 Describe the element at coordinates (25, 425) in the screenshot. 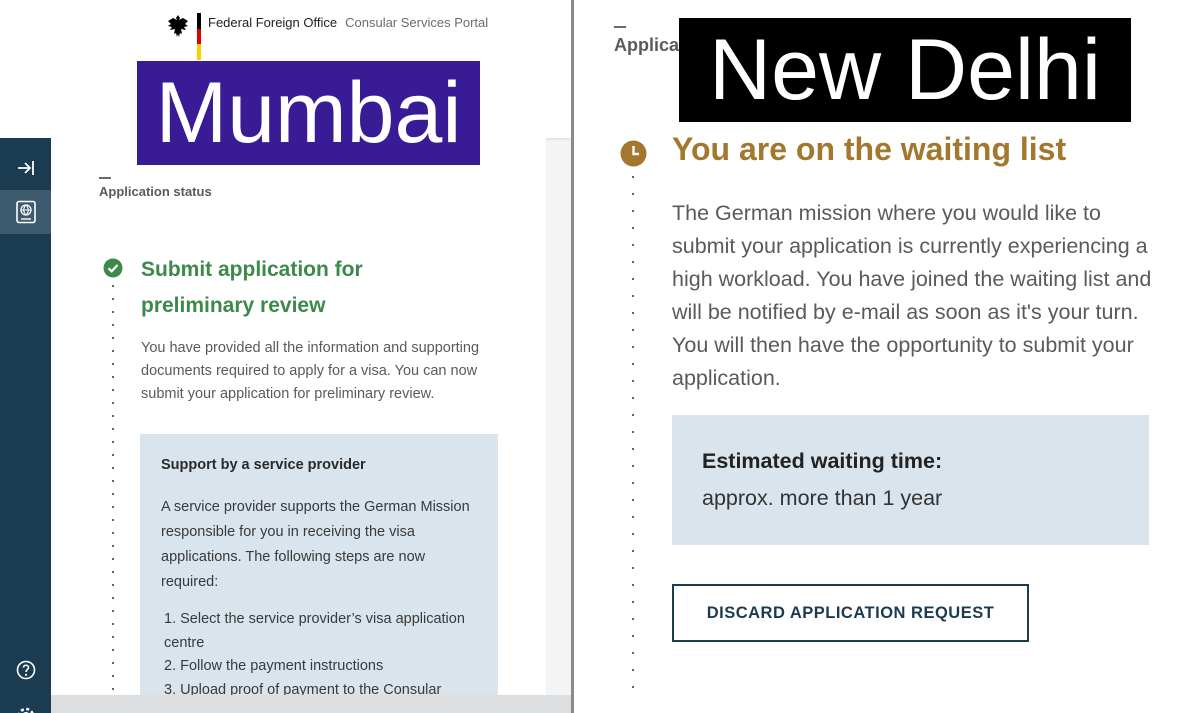

I see `sidebar` at that location.